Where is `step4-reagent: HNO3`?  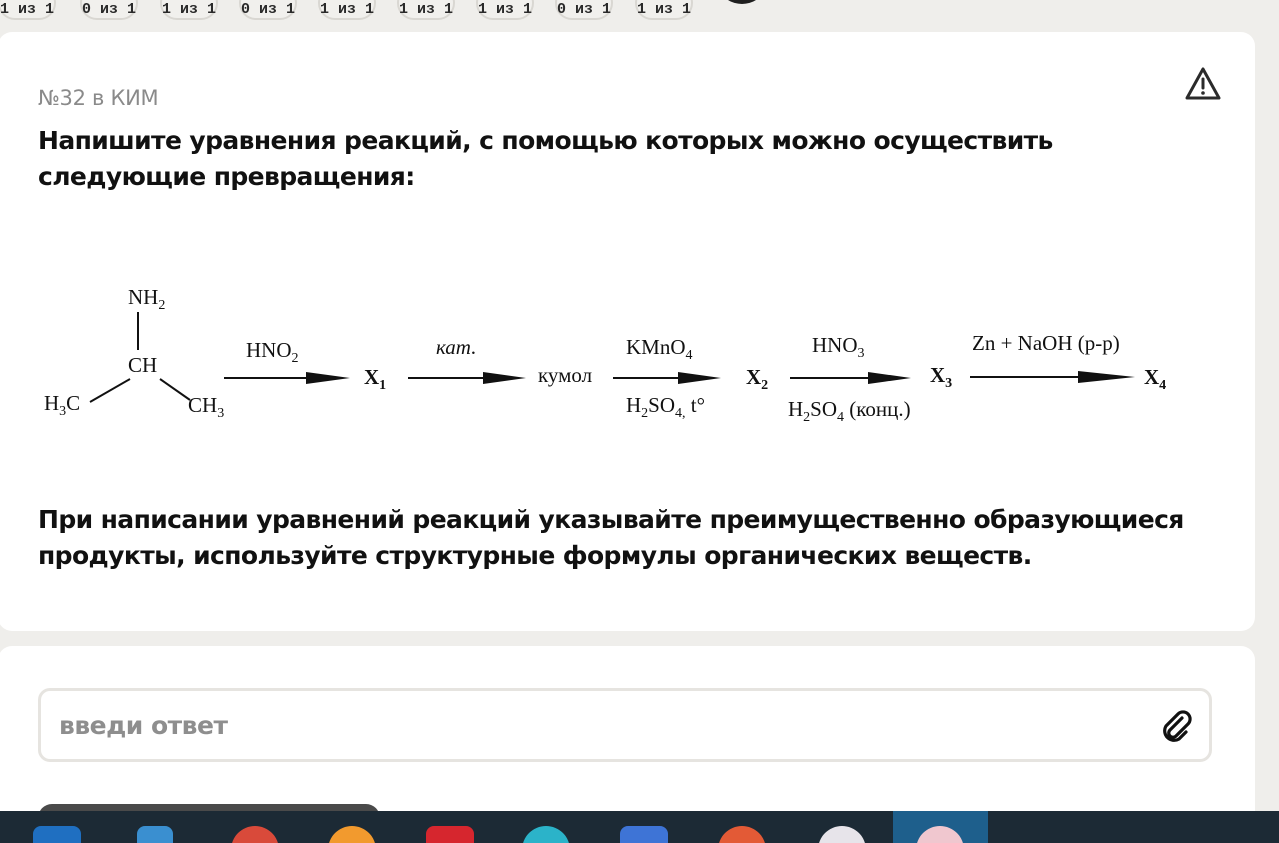 step4-reagent: HNO3 is located at coordinates (838, 347).